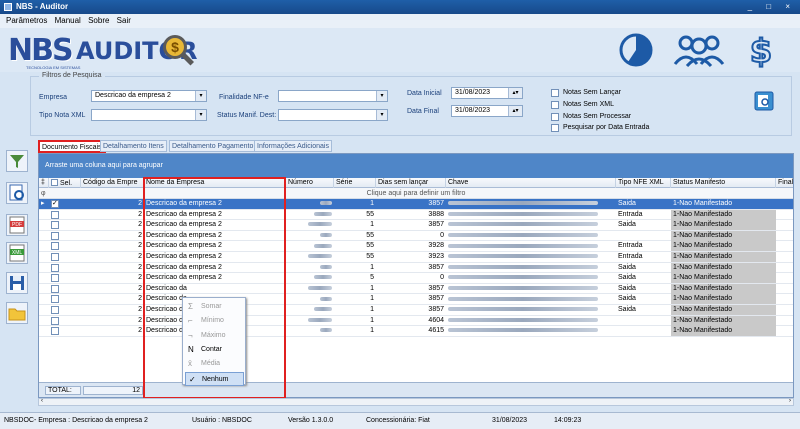 The height and width of the screenshot is (429, 800). Describe the element at coordinates (555, 93) in the screenshot. I see `notas-sem-lancar-checkbox` at that location.